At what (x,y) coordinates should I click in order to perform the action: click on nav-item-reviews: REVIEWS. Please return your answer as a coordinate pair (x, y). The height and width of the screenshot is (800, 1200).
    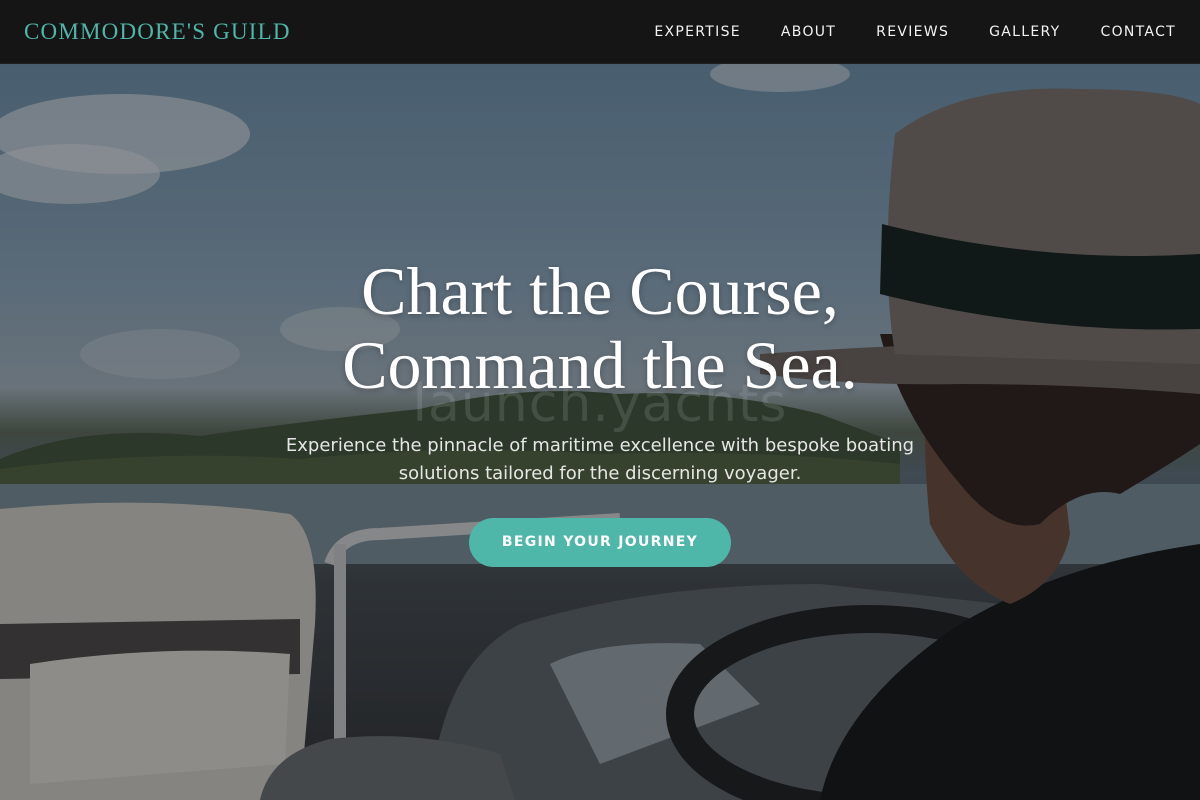
    Looking at the image, I should click on (912, 32).